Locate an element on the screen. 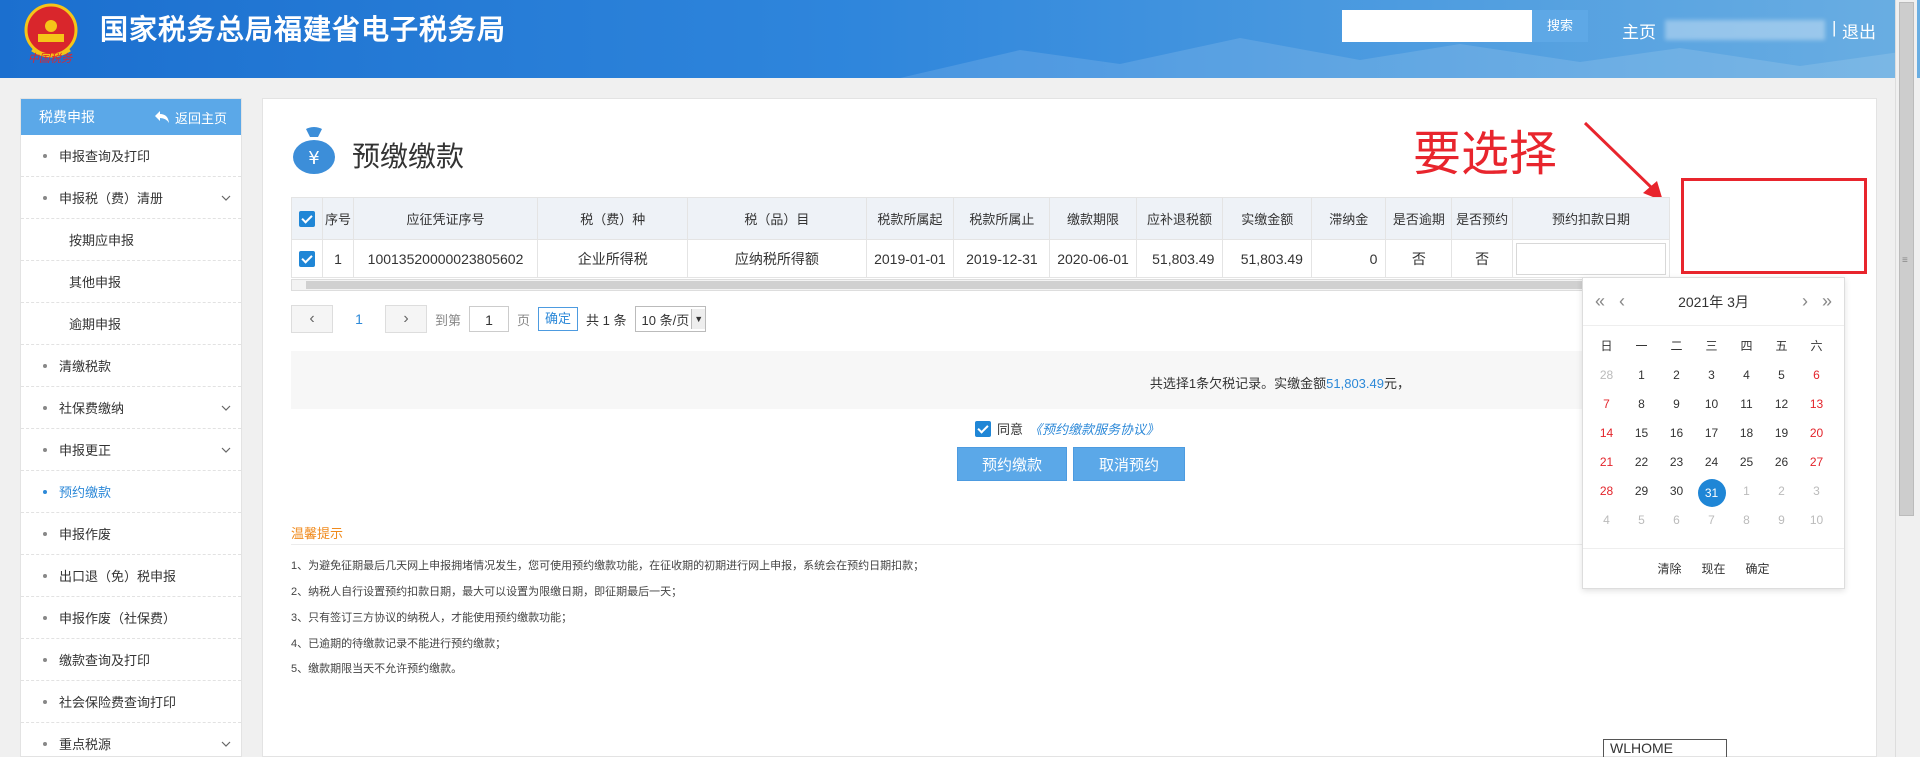  sidebar-item-social-security: 社保费缴纳 is located at coordinates (131, 408).